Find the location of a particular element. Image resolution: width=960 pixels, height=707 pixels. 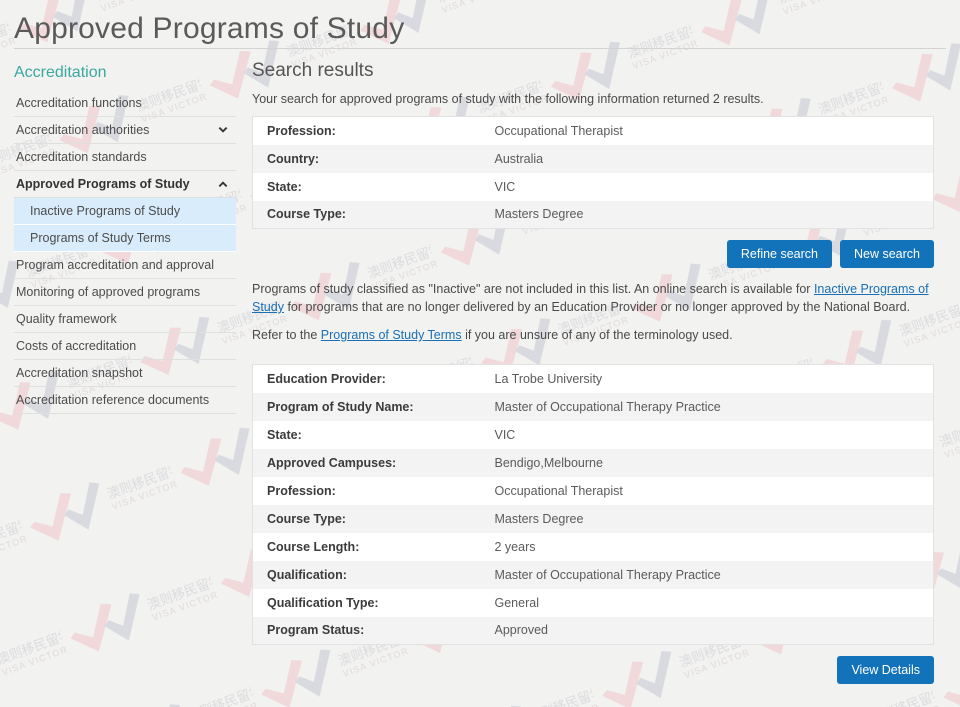

sidebar-heading: Accreditation is located at coordinates (60, 72).